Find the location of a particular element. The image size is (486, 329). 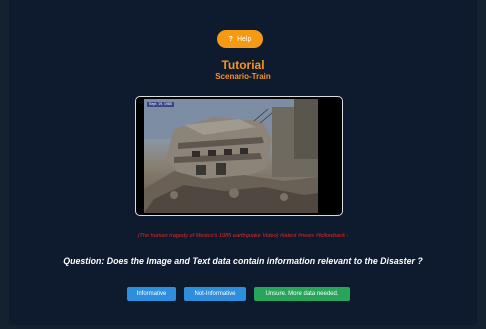

help-button: ? Help is located at coordinates (240, 39).